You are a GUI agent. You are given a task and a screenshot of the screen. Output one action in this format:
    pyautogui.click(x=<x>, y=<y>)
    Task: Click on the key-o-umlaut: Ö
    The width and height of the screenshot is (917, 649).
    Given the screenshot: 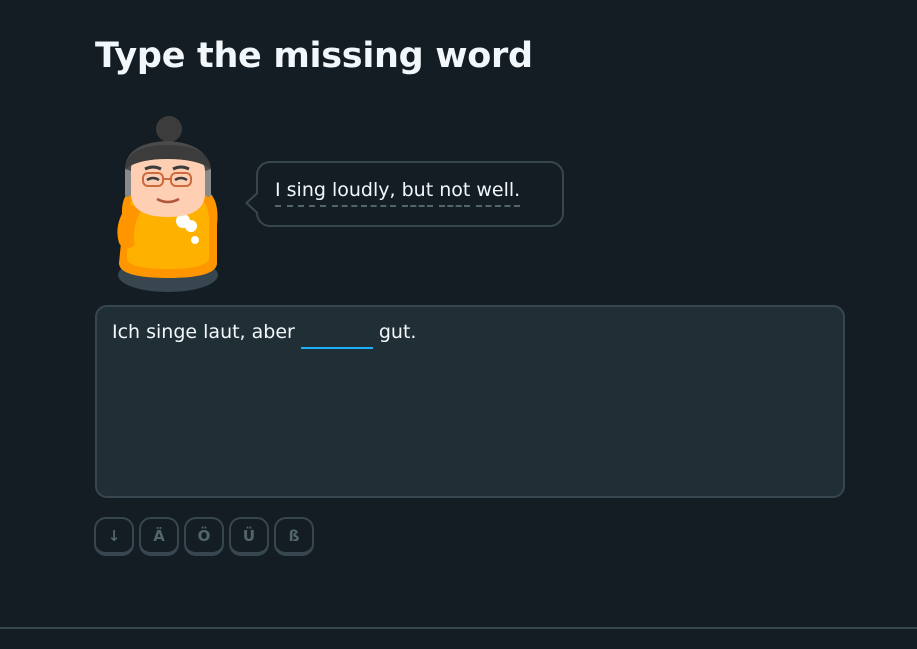 What is the action you would take?
    pyautogui.click(x=204, y=536)
    